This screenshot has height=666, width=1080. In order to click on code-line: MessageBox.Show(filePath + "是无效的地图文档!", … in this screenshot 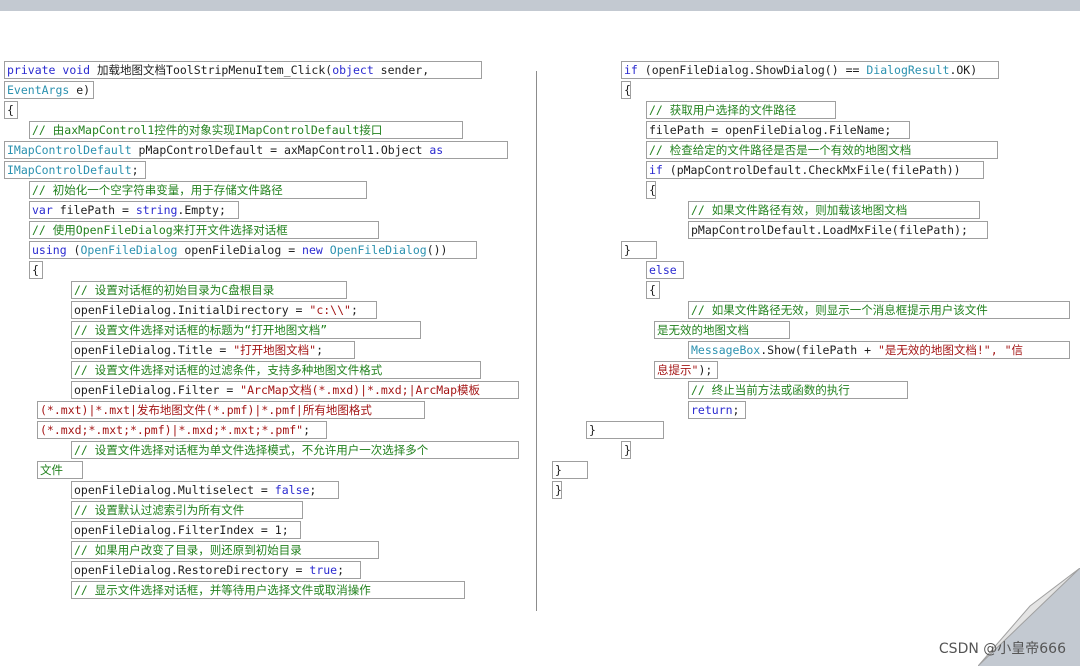, I will do `click(879, 350)`.